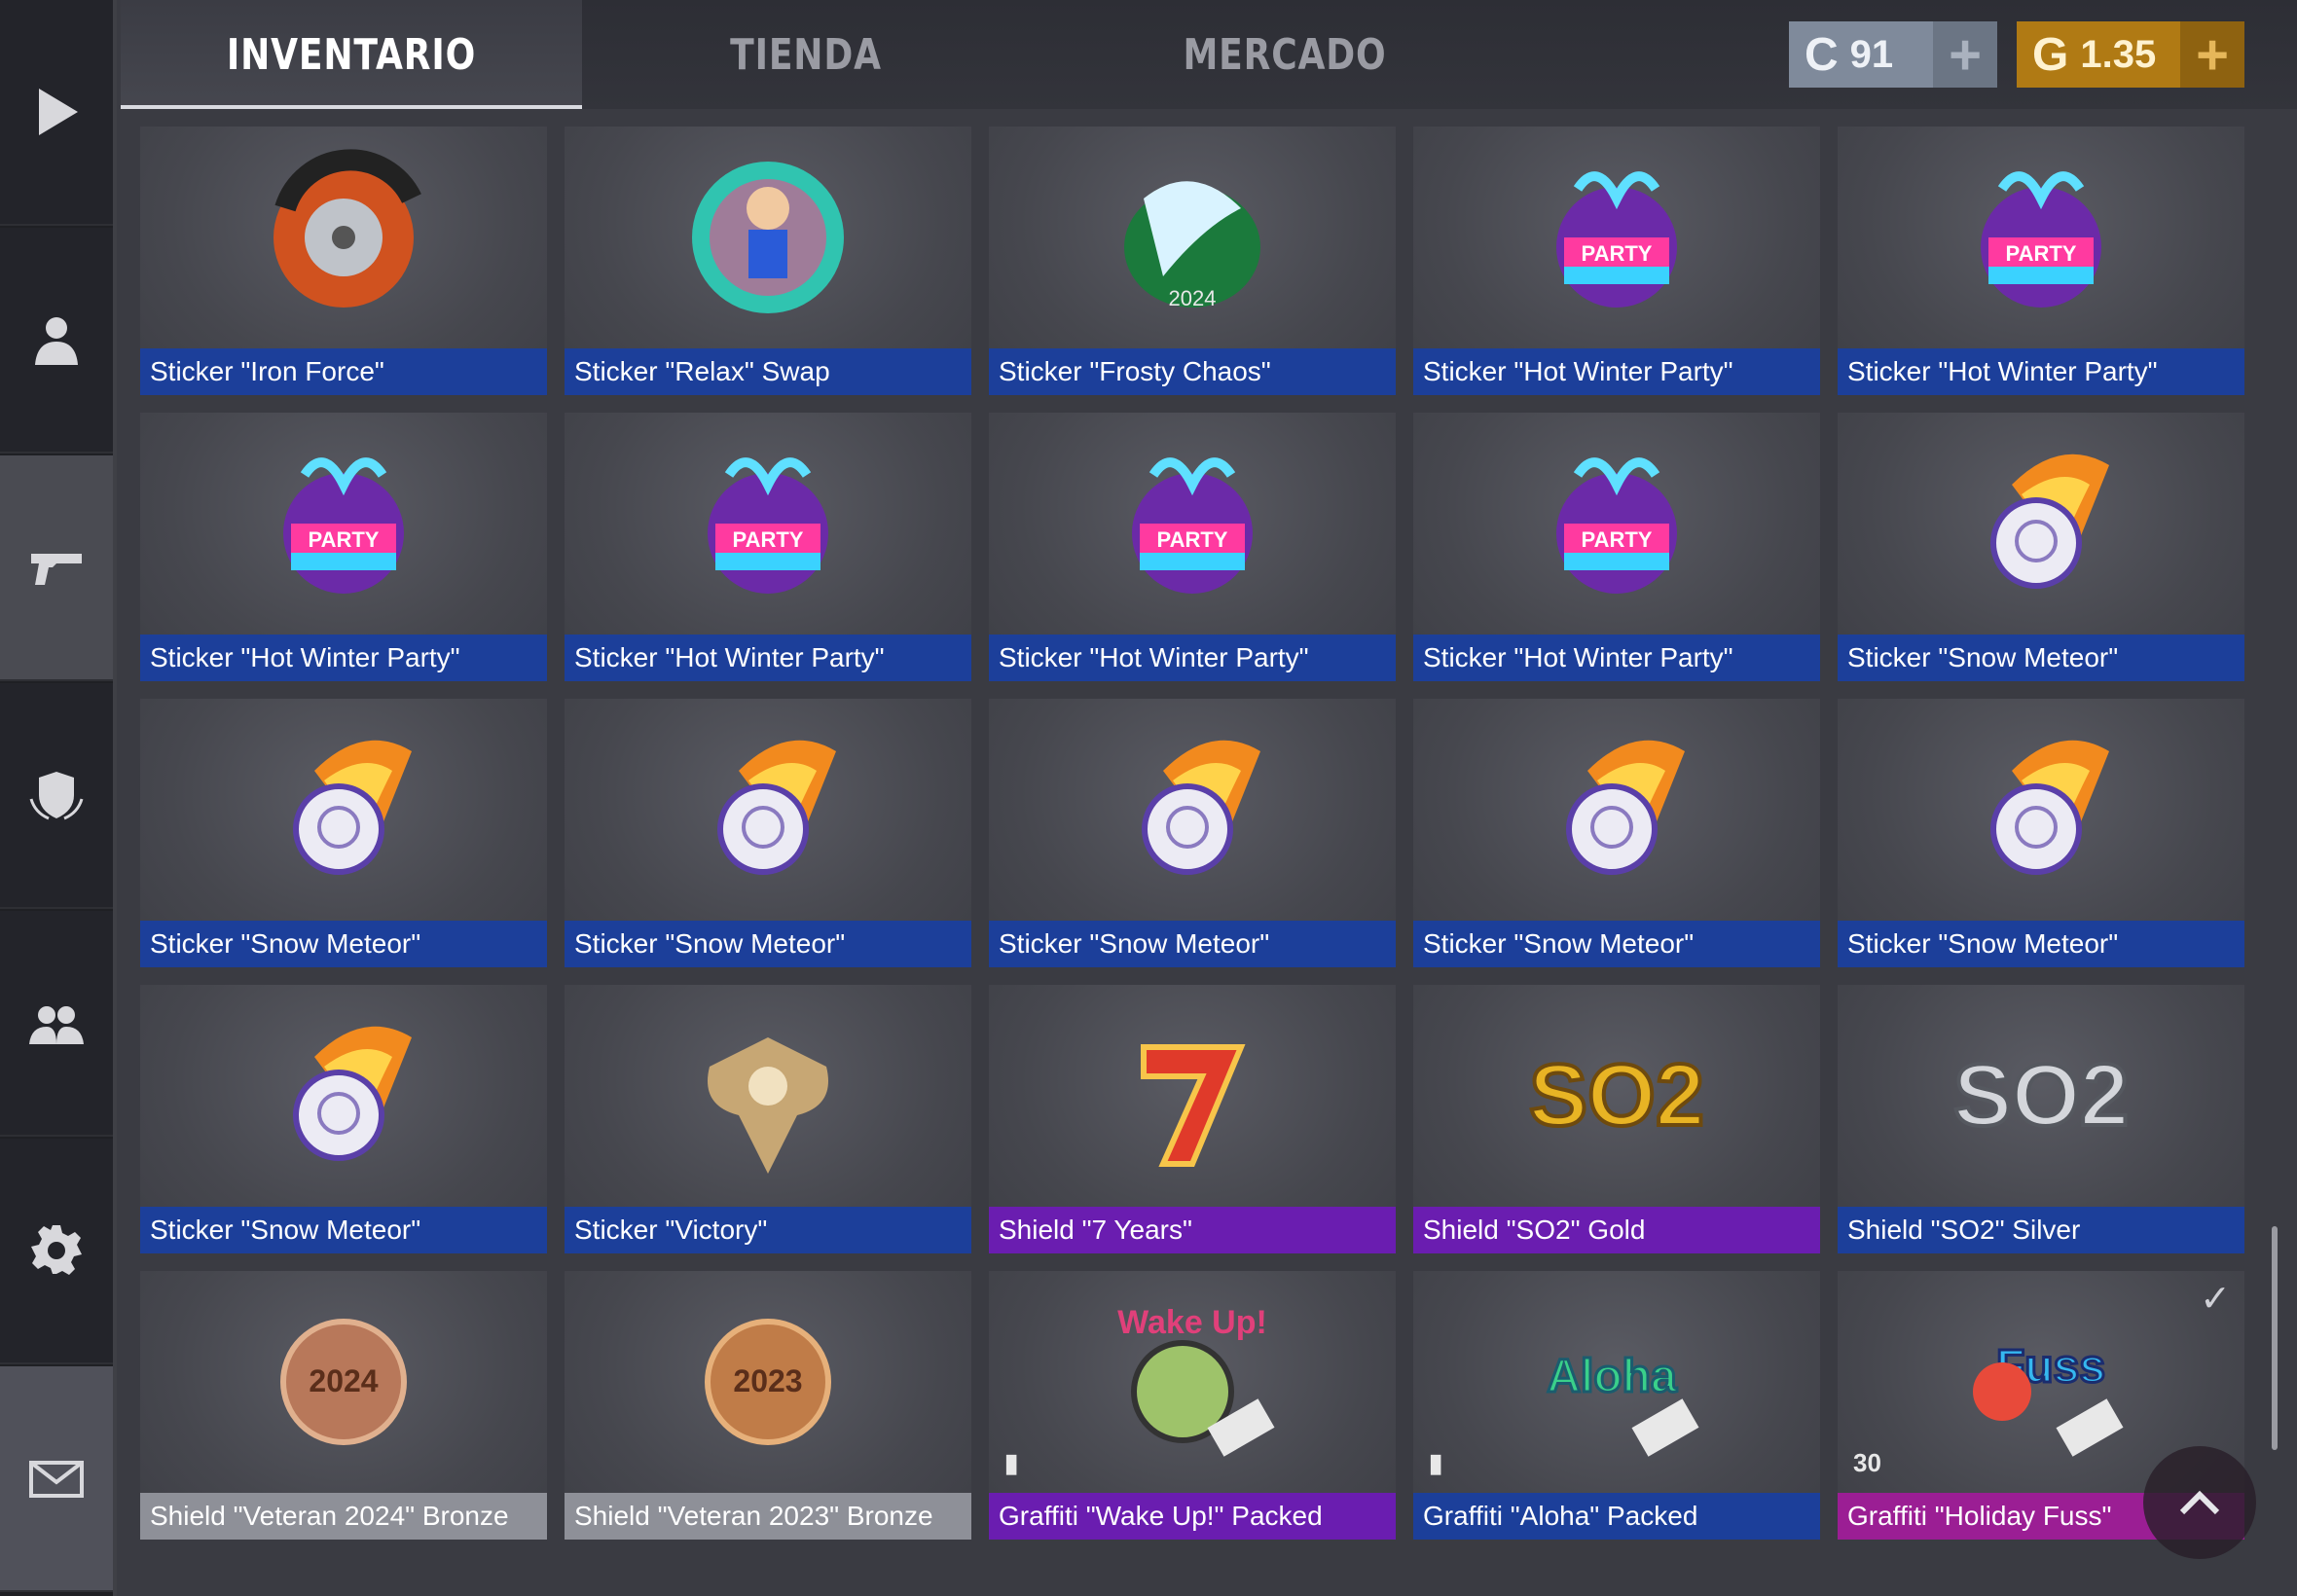 The image size is (2297, 1596). What do you see at coordinates (768, 1405) in the screenshot?
I see `inventory-item: 2023 Shield "Veteran 2023" Bronze` at bounding box center [768, 1405].